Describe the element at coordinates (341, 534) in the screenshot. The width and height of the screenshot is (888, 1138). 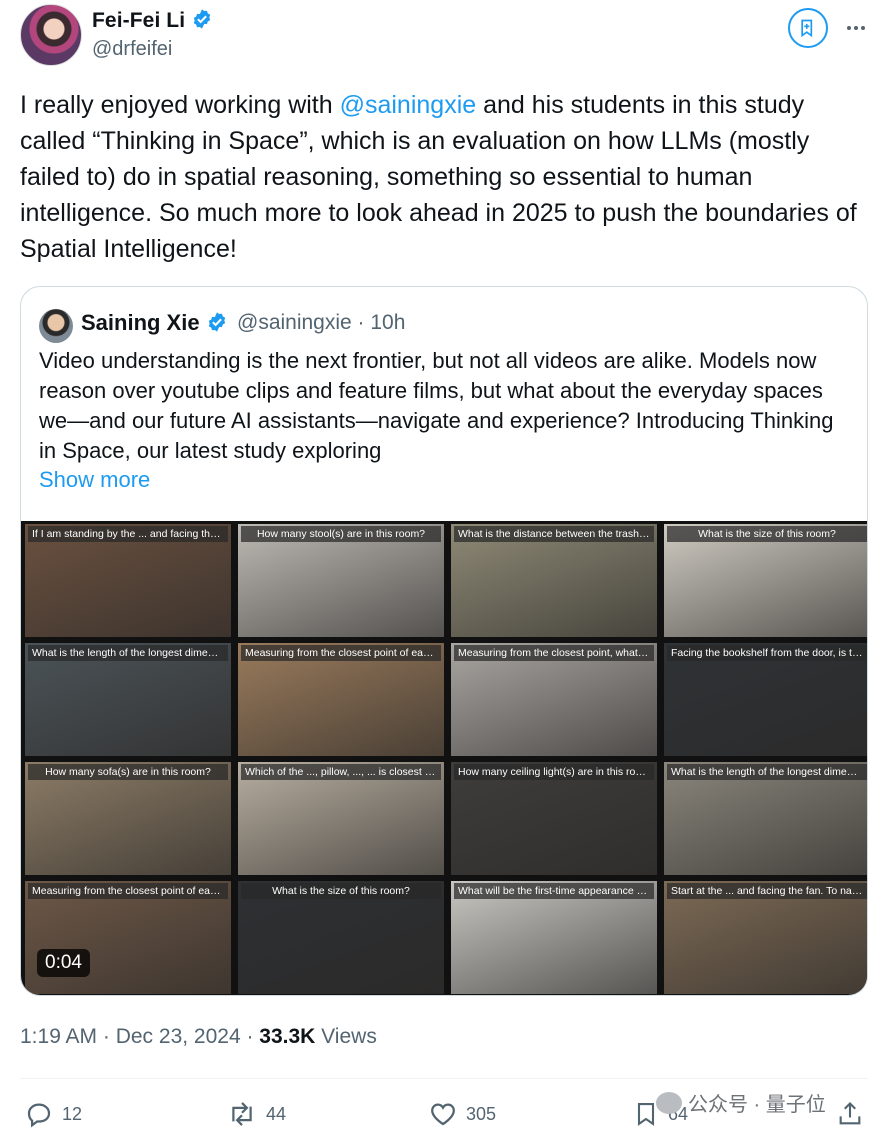
I see `frame-question: How many stool(s) are in this room?` at that location.